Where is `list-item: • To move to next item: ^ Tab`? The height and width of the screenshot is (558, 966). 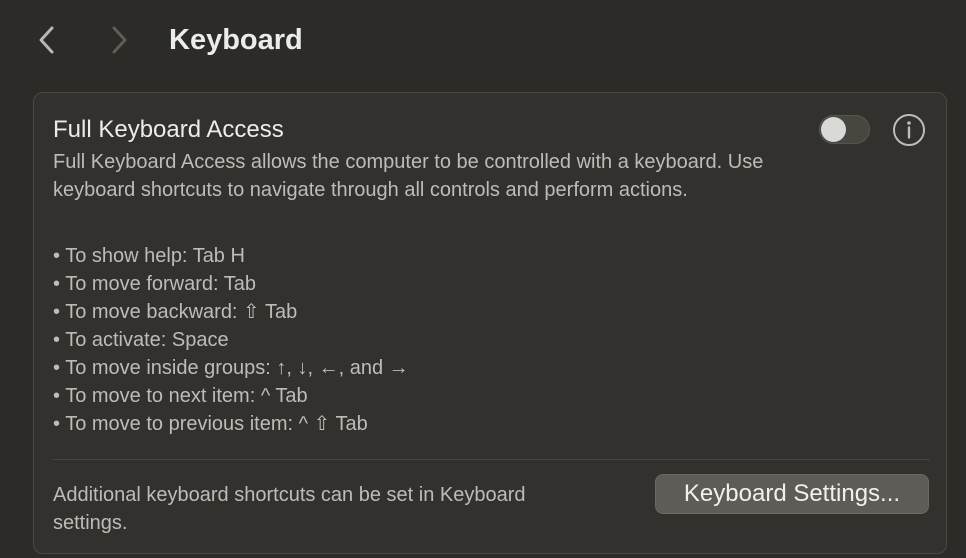
list-item: • To move to next item: ^ Tab is located at coordinates (180, 396).